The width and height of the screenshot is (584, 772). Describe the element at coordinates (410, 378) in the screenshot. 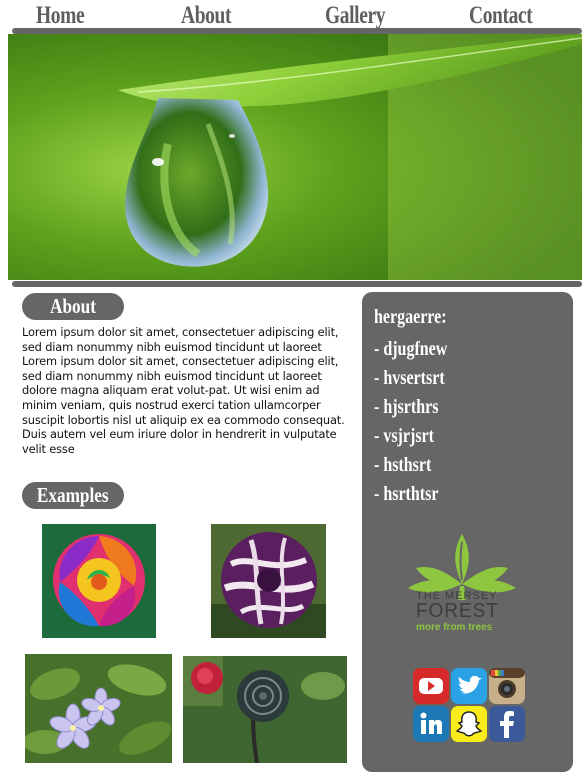

I see `sidebar-item: - hvsertsrt` at that location.